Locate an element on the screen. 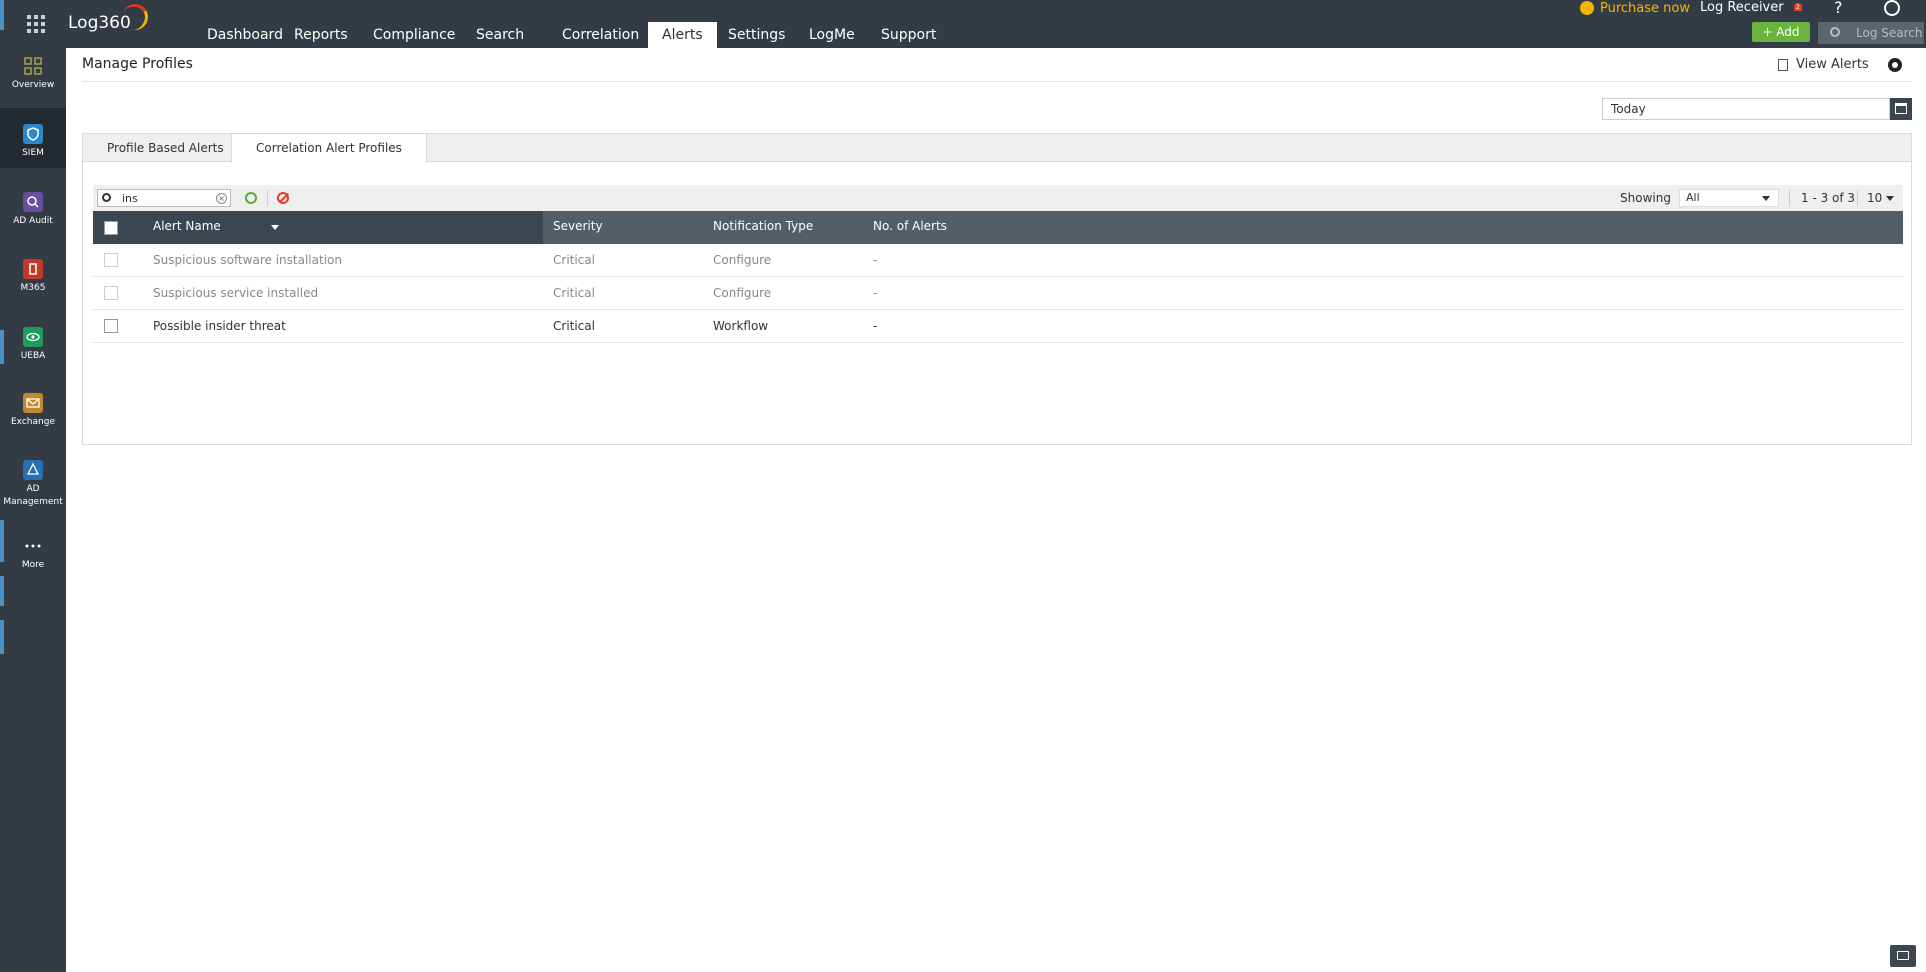  filter-toolbar: × Showing All 1 - 3 of 3 10 is located at coordinates (998, 198).